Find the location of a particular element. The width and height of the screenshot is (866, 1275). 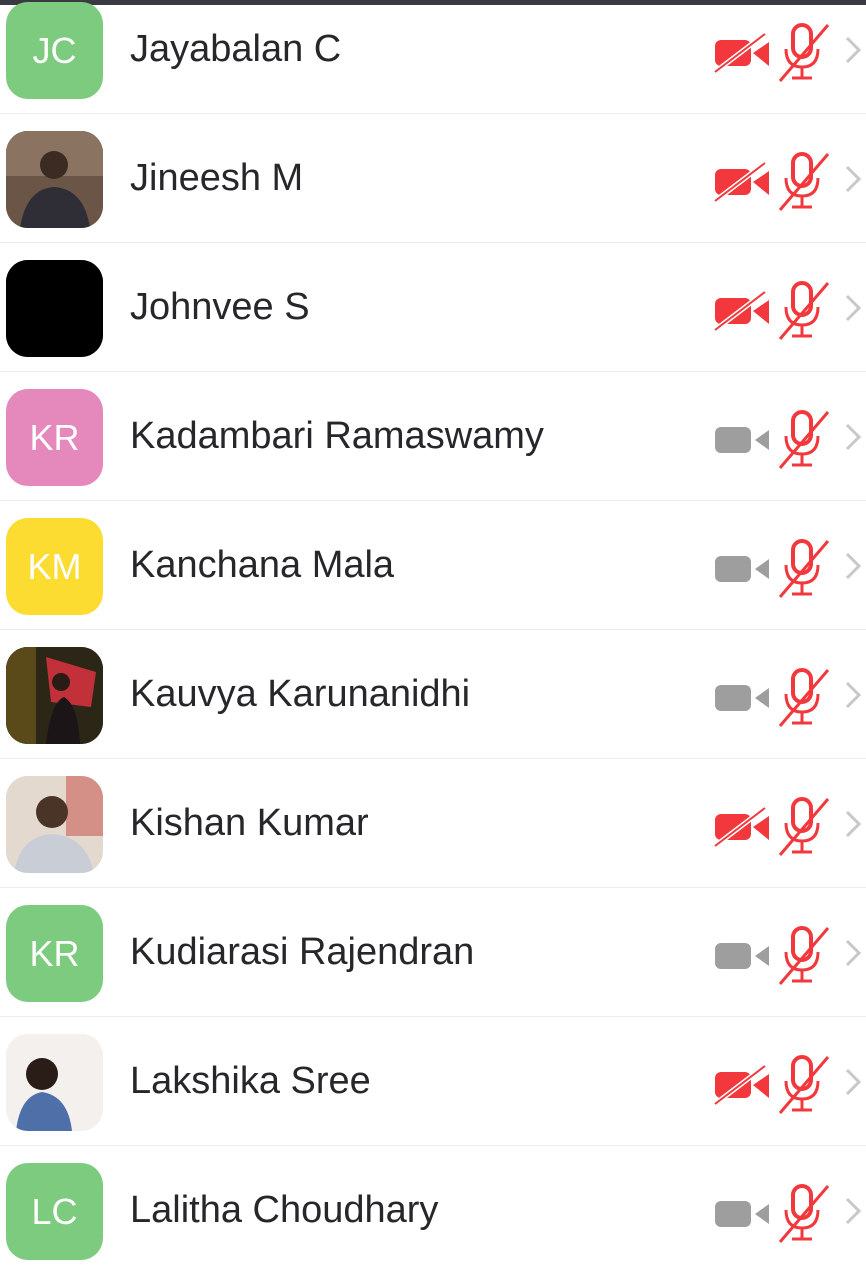

participant-name: Kauvya Karunanidhi is located at coordinates (300, 694).